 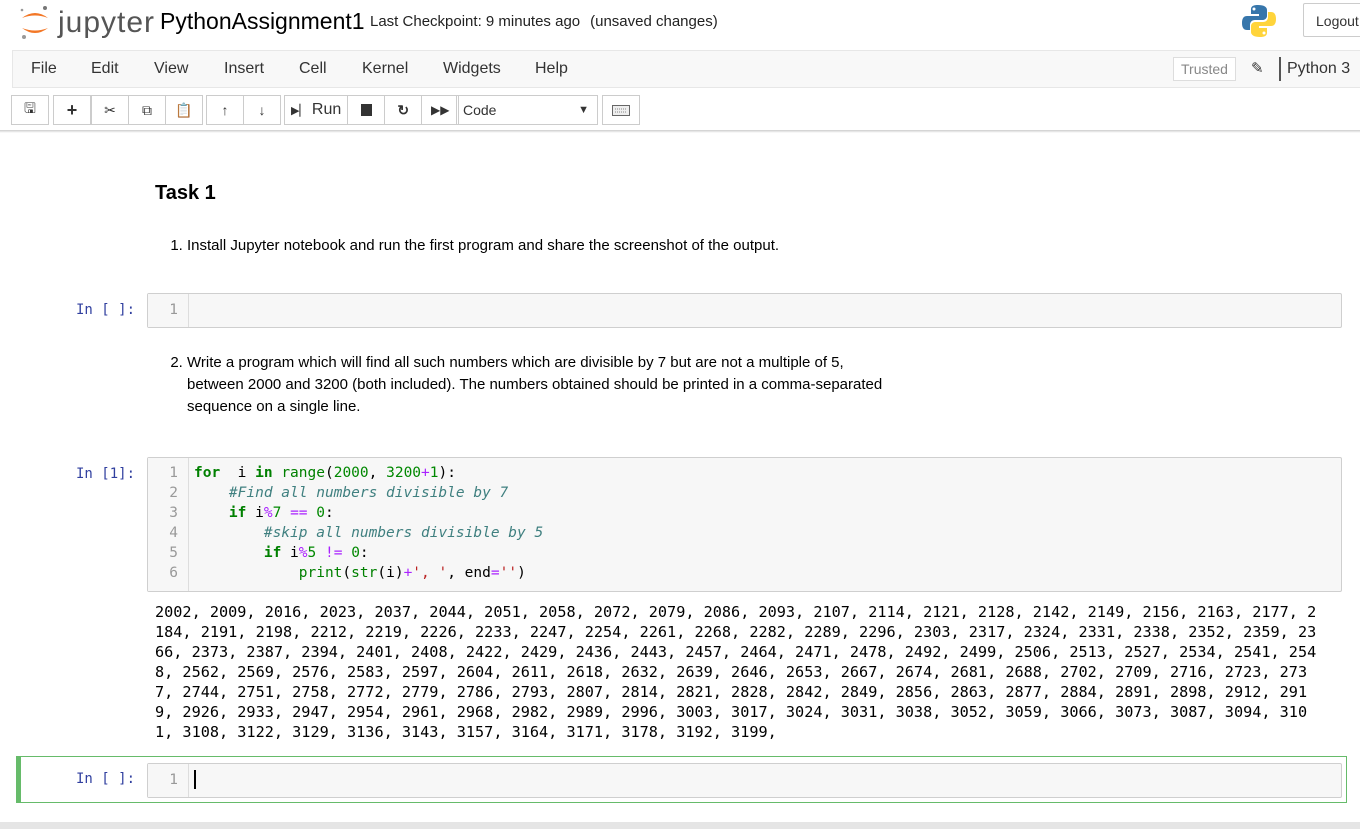 What do you see at coordinates (469, 573) in the screenshot?
I see `code-token: , end` at bounding box center [469, 573].